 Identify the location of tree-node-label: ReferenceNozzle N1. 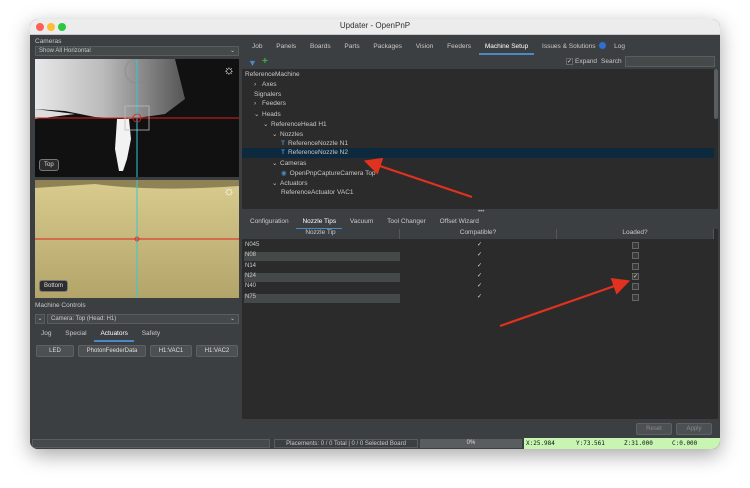
(317, 143).